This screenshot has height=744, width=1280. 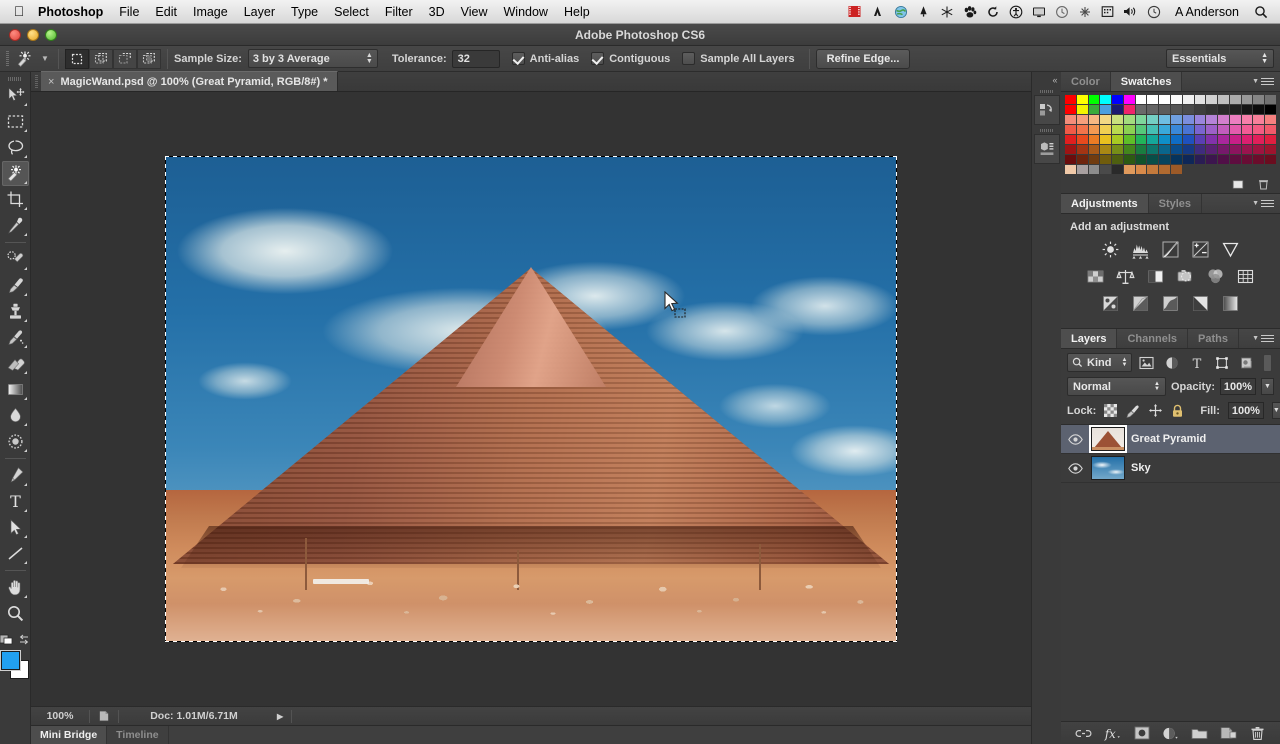 What do you see at coordinates (15, 415) in the screenshot?
I see `blur-tool` at bounding box center [15, 415].